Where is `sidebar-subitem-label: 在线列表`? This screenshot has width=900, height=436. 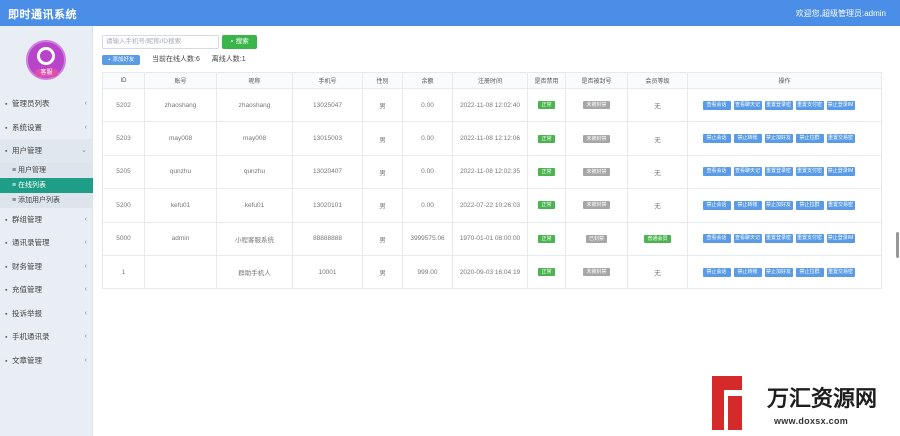
sidebar-subitem-label: 在线列表 is located at coordinates (32, 185).